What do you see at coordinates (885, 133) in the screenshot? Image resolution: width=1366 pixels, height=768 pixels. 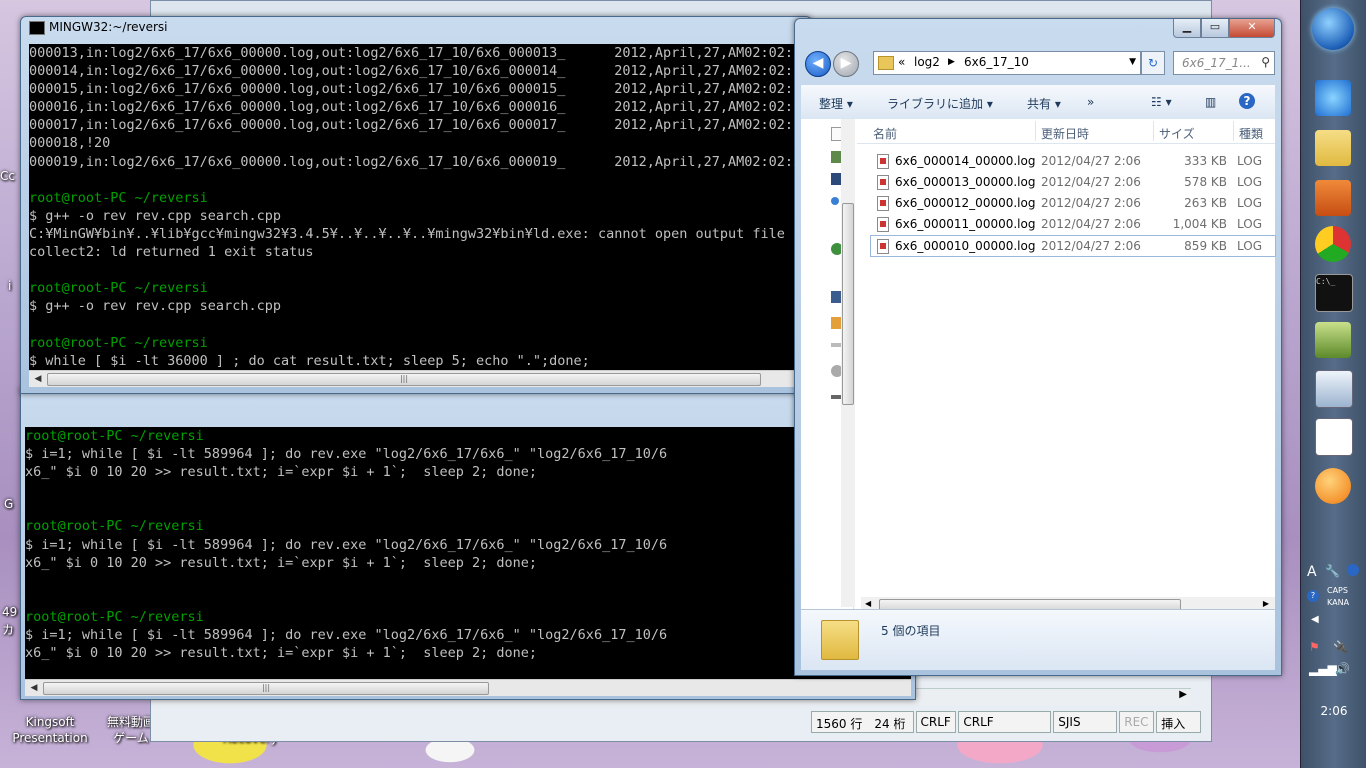 I see `column-name: 名前` at bounding box center [885, 133].